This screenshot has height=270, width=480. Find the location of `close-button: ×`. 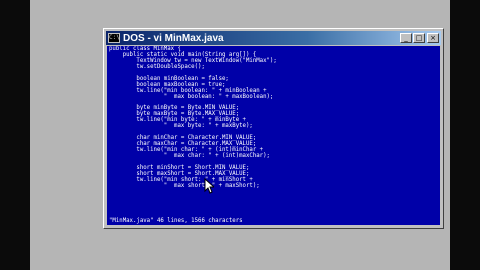

close-button: × is located at coordinates (433, 38).